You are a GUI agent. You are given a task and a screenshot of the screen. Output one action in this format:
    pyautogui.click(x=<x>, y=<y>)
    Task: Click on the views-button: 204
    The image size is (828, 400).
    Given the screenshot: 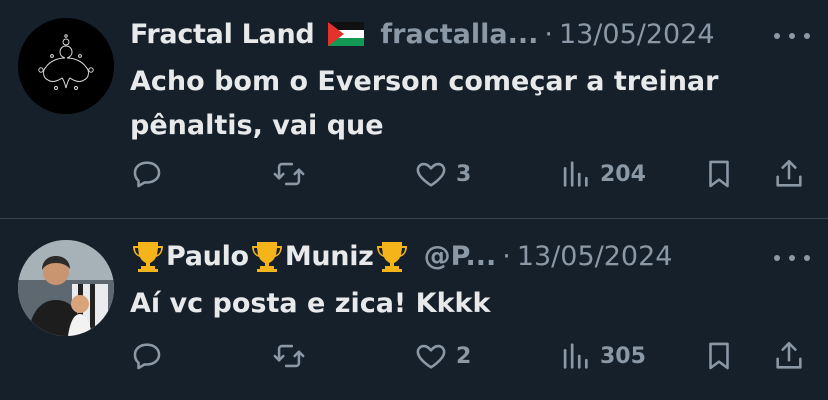 What is the action you would take?
    pyautogui.click(x=602, y=174)
    